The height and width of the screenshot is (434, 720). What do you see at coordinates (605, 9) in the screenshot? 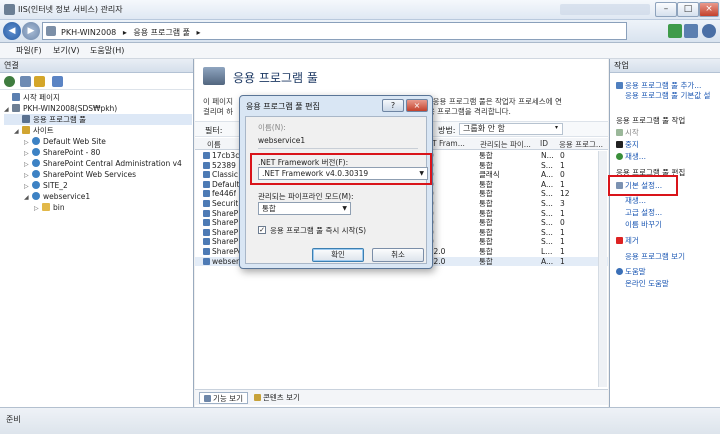
I see `title-search-box` at bounding box center [605, 9].